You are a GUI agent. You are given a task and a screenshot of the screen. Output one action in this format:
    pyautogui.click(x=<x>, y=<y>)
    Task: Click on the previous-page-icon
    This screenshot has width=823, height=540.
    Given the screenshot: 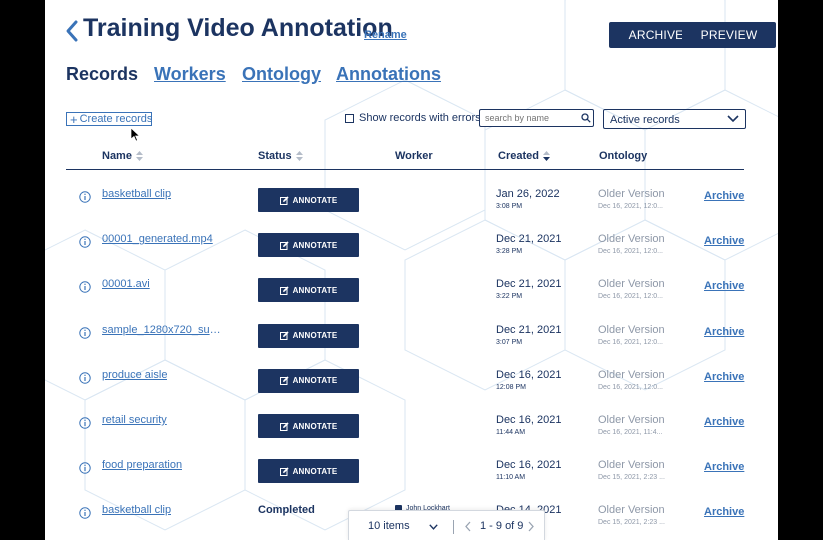 What is the action you would take?
    pyautogui.click(x=468, y=526)
    